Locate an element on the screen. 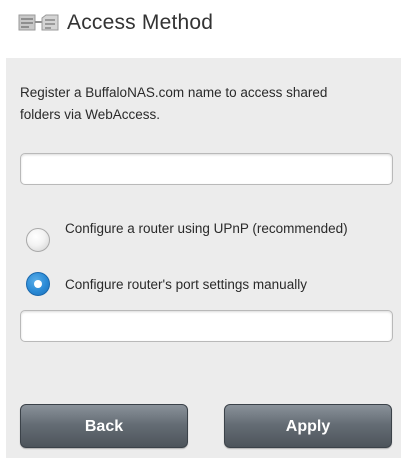 The image size is (401, 458). folder-network-icon is located at coordinates (38, 22).